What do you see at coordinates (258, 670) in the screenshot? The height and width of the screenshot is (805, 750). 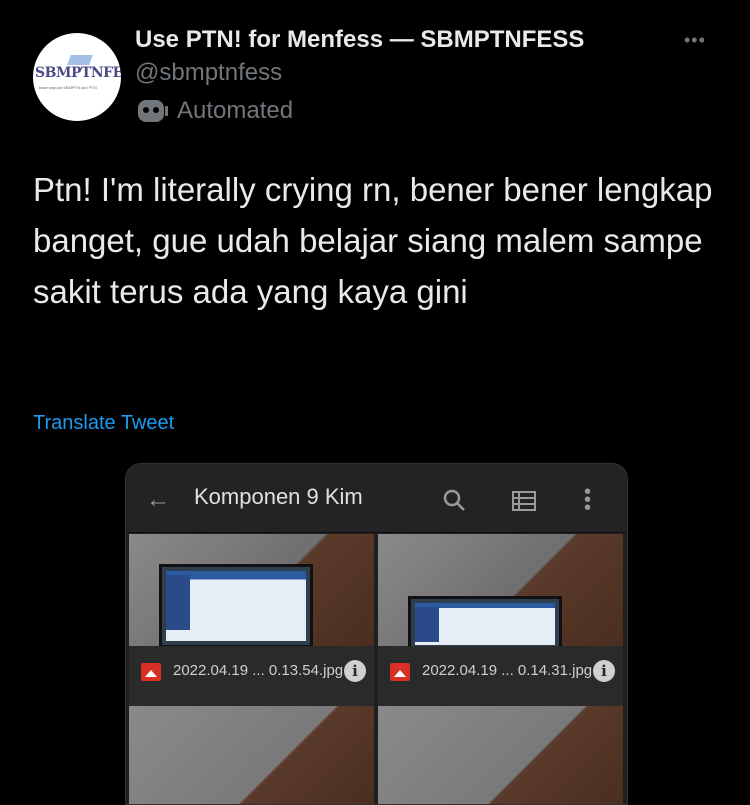 I see `file-name: 2022.04.19 ... 0.13.54.jpg` at bounding box center [258, 670].